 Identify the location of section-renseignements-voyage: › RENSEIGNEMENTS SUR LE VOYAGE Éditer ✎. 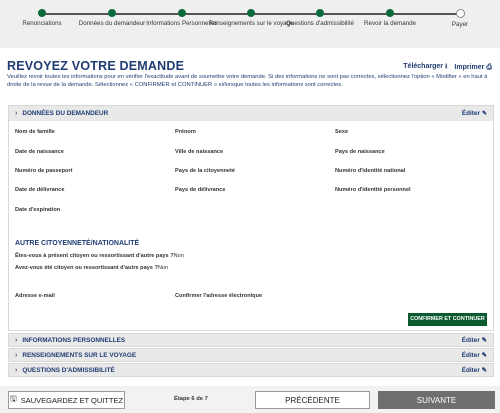
(251, 355).